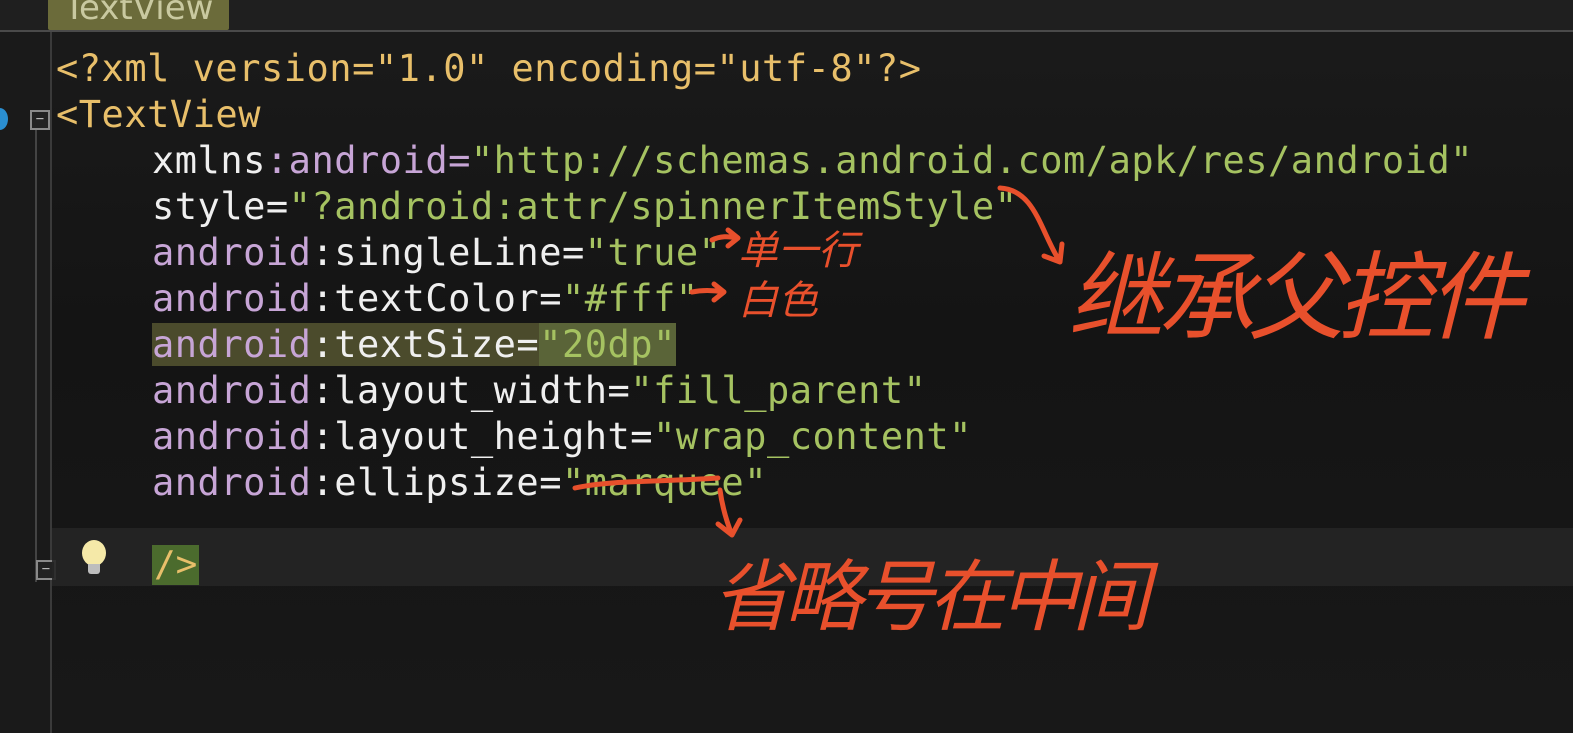 The image size is (1573, 733). I want to click on attr-value: "true", so click(653, 252).